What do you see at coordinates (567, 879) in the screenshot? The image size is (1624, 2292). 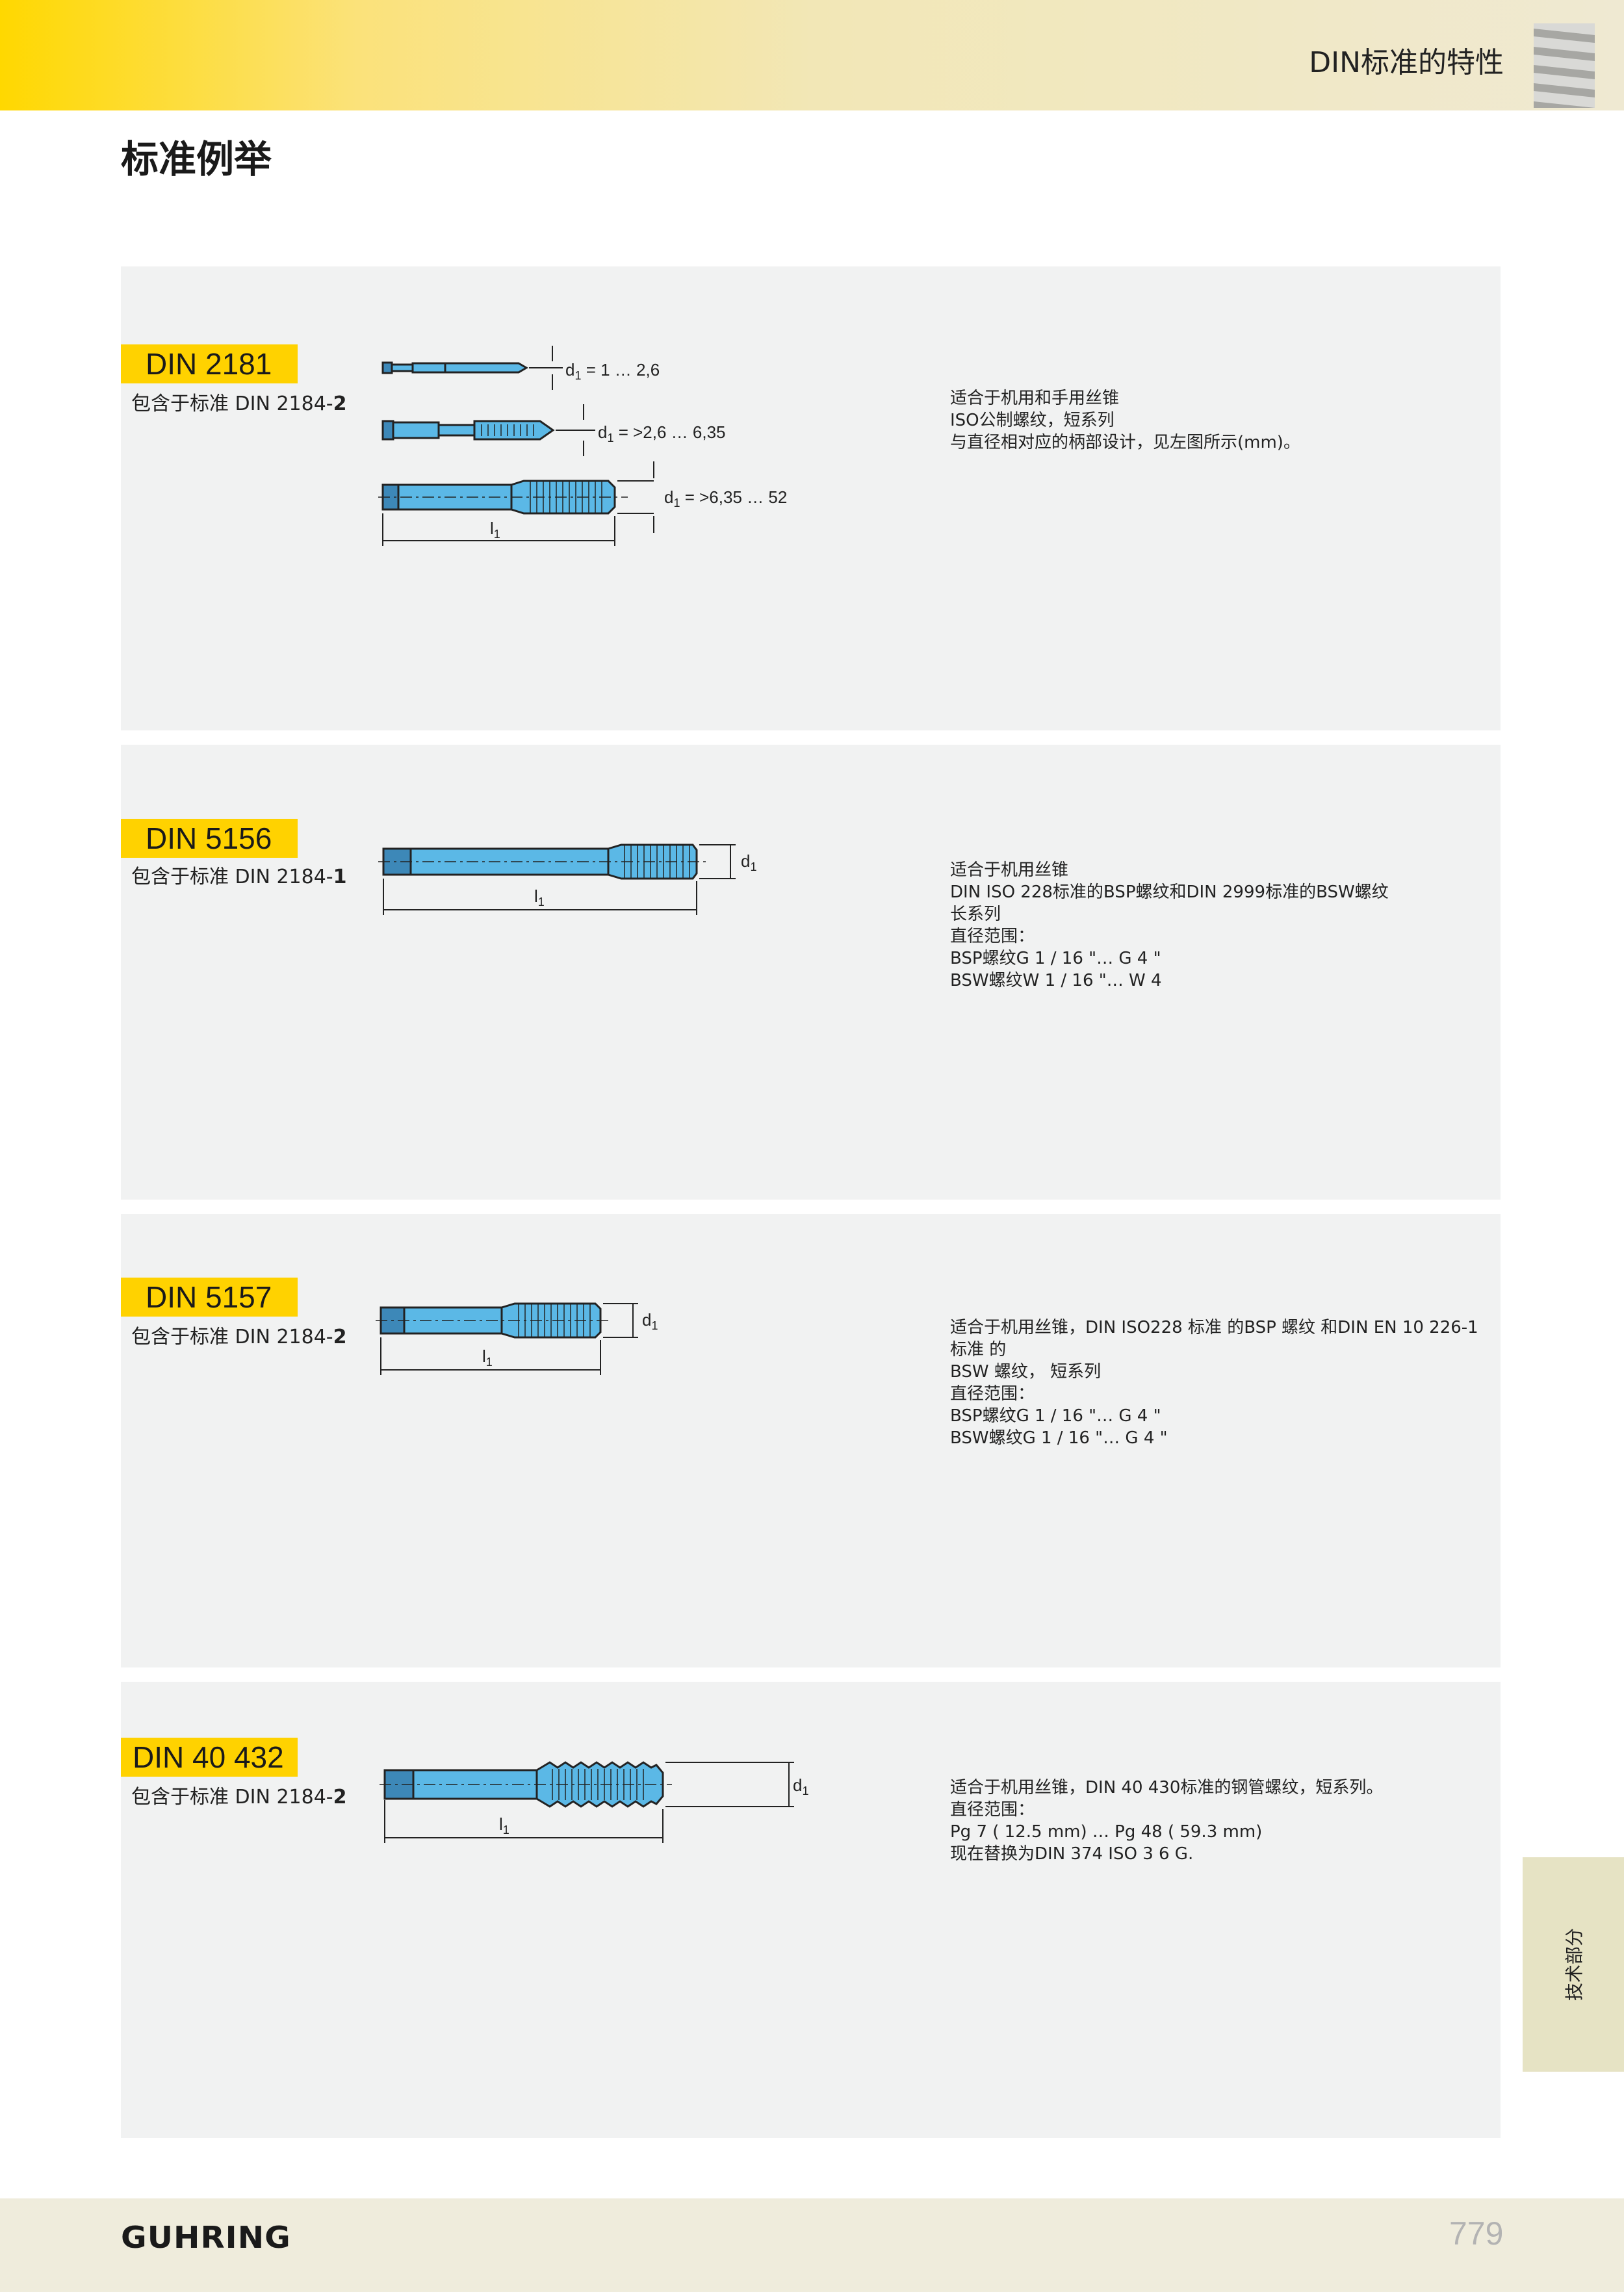 I see `tap-drawing-din-5156: d1 l1` at bounding box center [567, 879].